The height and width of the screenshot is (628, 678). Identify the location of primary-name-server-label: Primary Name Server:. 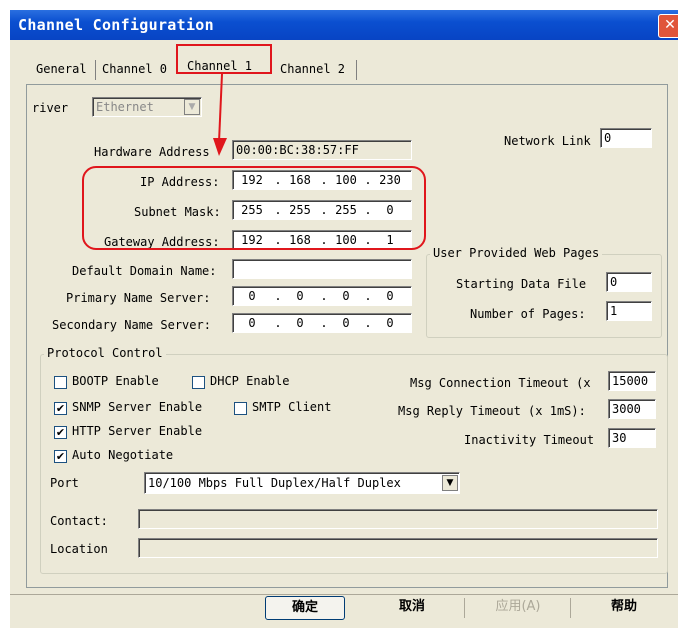
(138, 298).